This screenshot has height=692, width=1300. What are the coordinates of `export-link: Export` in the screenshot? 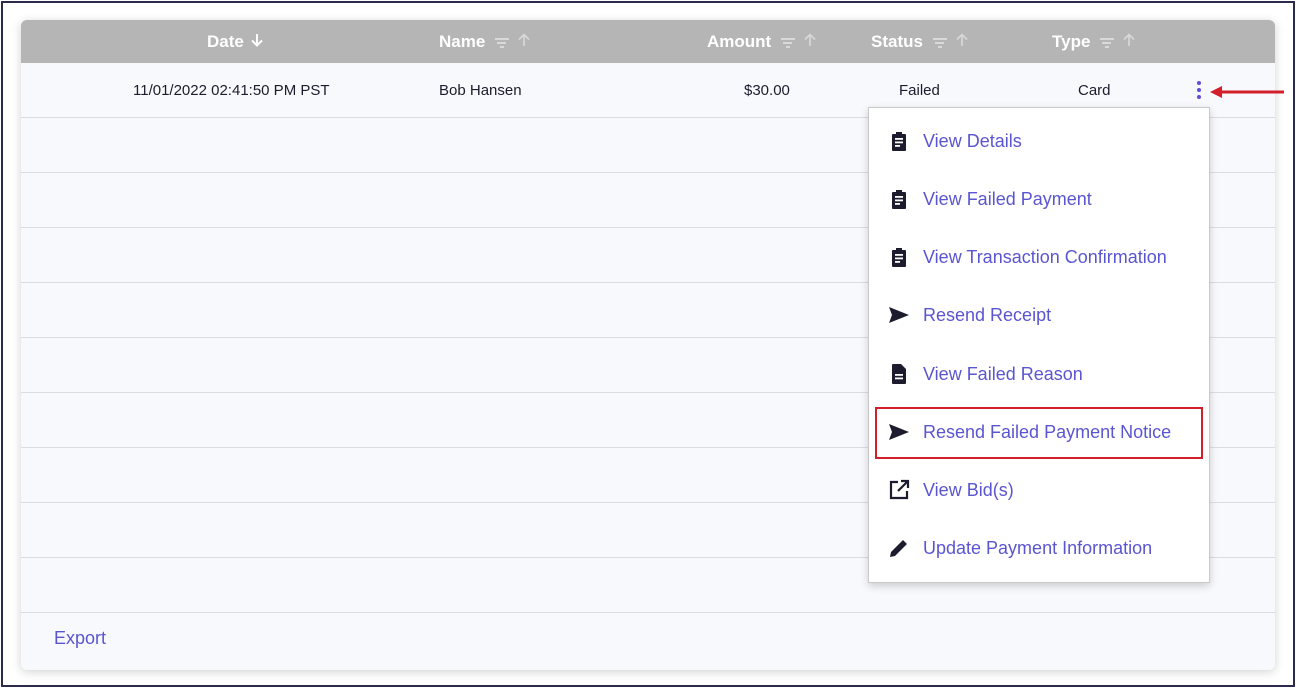 It's located at (80, 638).